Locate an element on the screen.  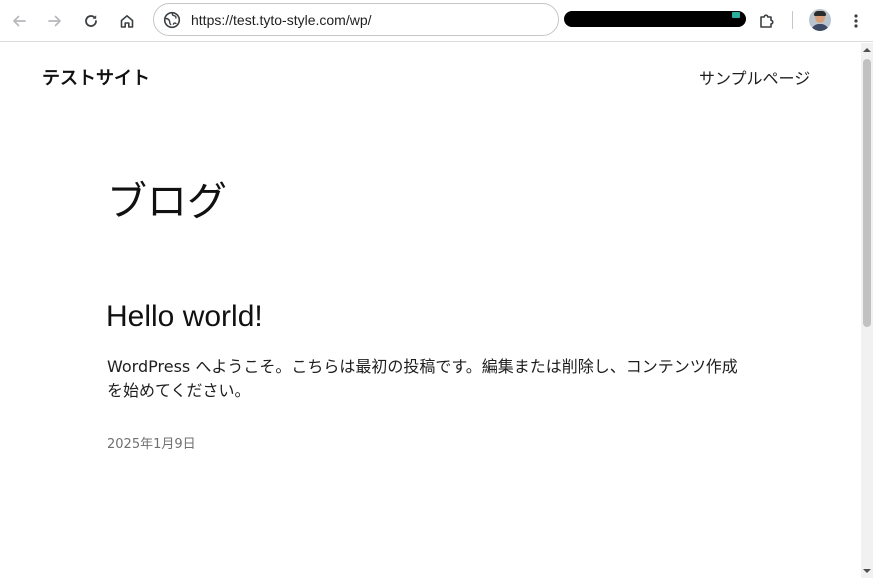
kebab-menu-icon is located at coordinates (856, 21).